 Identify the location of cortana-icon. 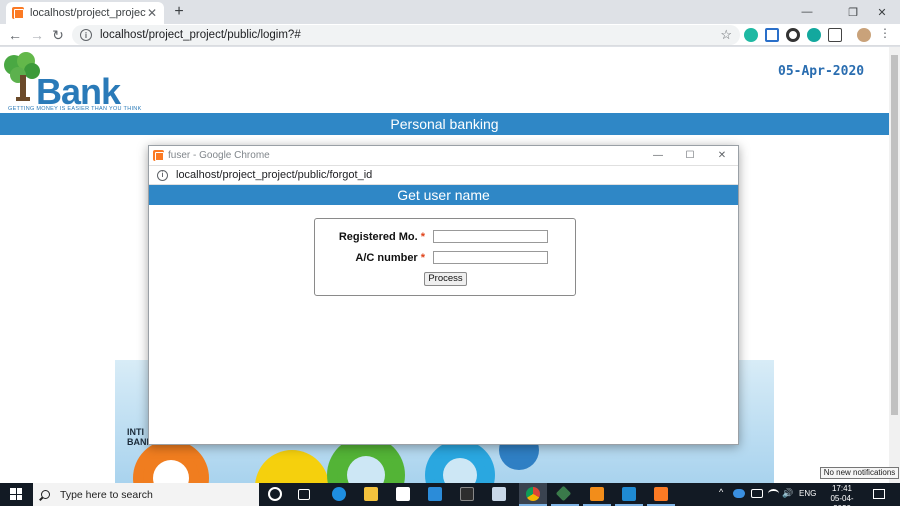
(275, 494).